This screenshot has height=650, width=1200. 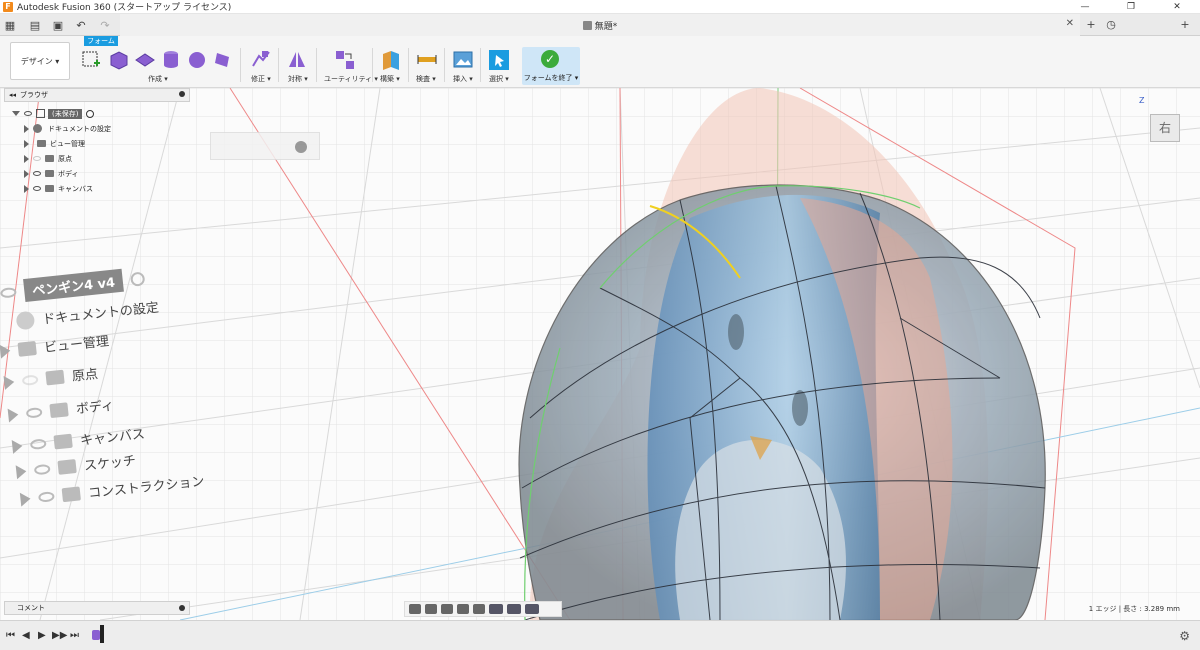 I want to click on torus-icon, so click(x=223, y=60).